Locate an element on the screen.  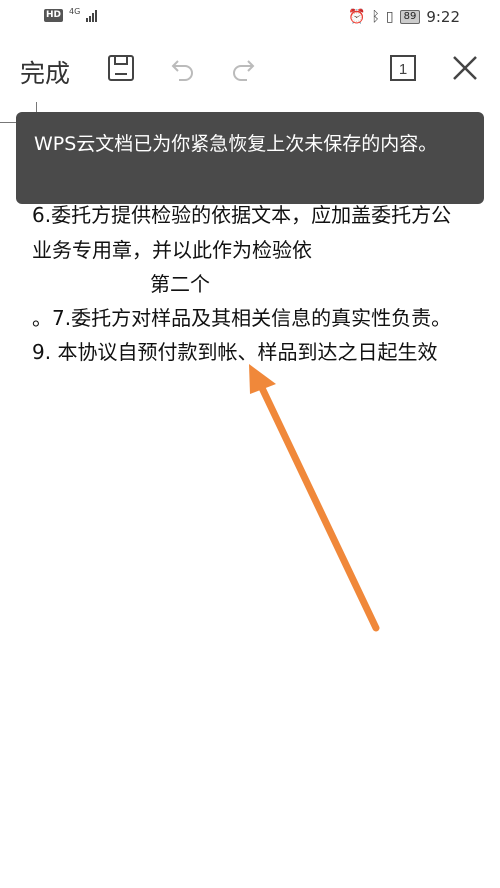
editor-toolbar: 完成 1 is located at coordinates (250, 68).